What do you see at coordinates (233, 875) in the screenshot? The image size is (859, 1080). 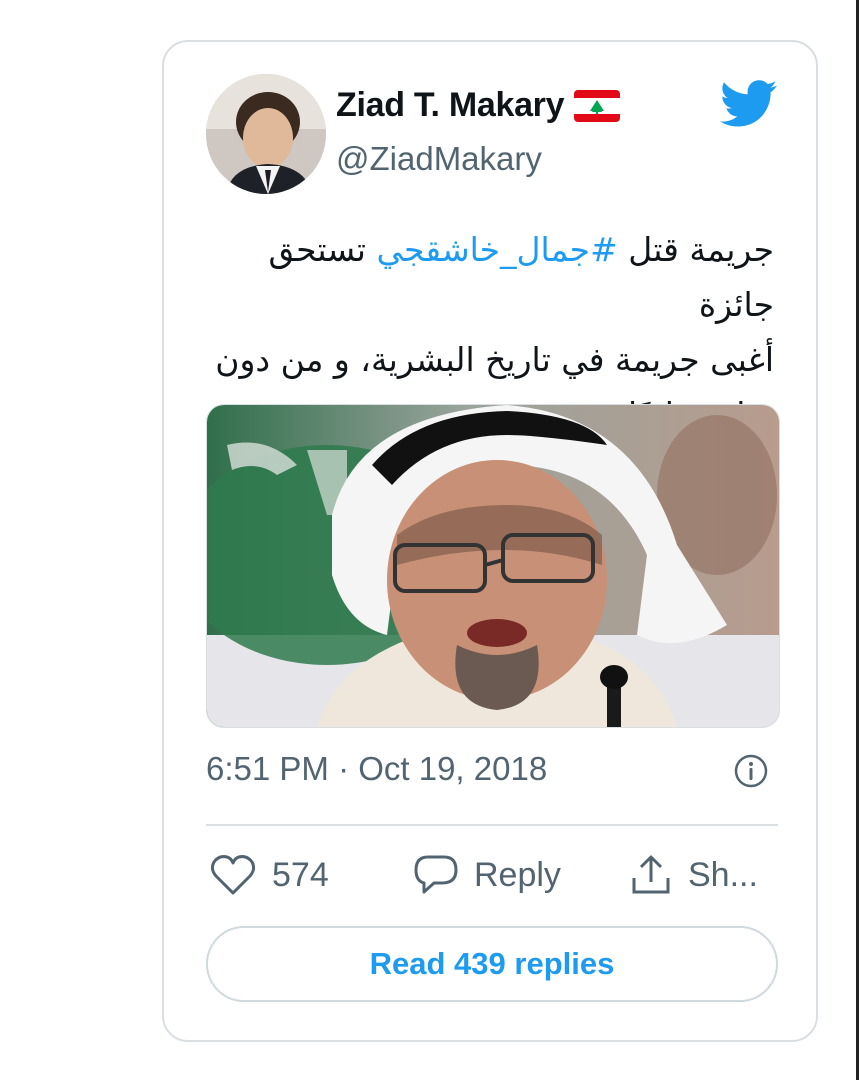 I see `heart-icon` at bounding box center [233, 875].